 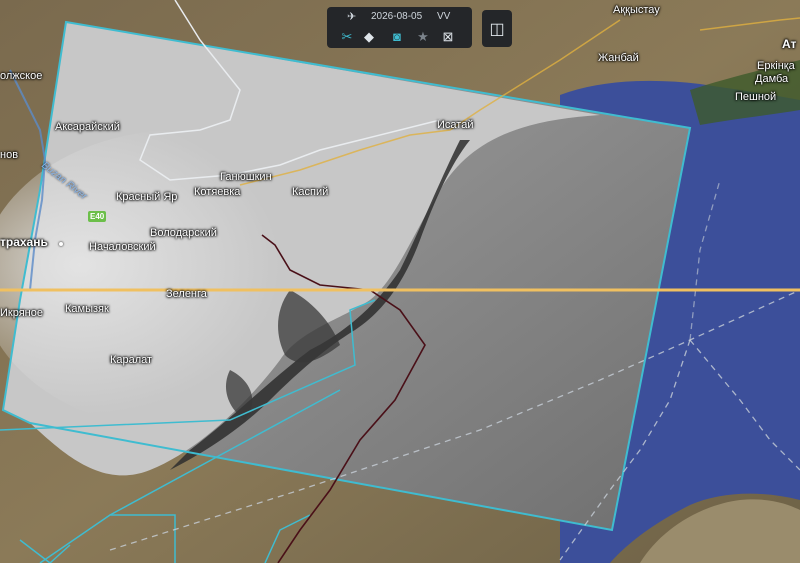 I want to click on place-label-peshnoi: Пешной, so click(x=756, y=97).